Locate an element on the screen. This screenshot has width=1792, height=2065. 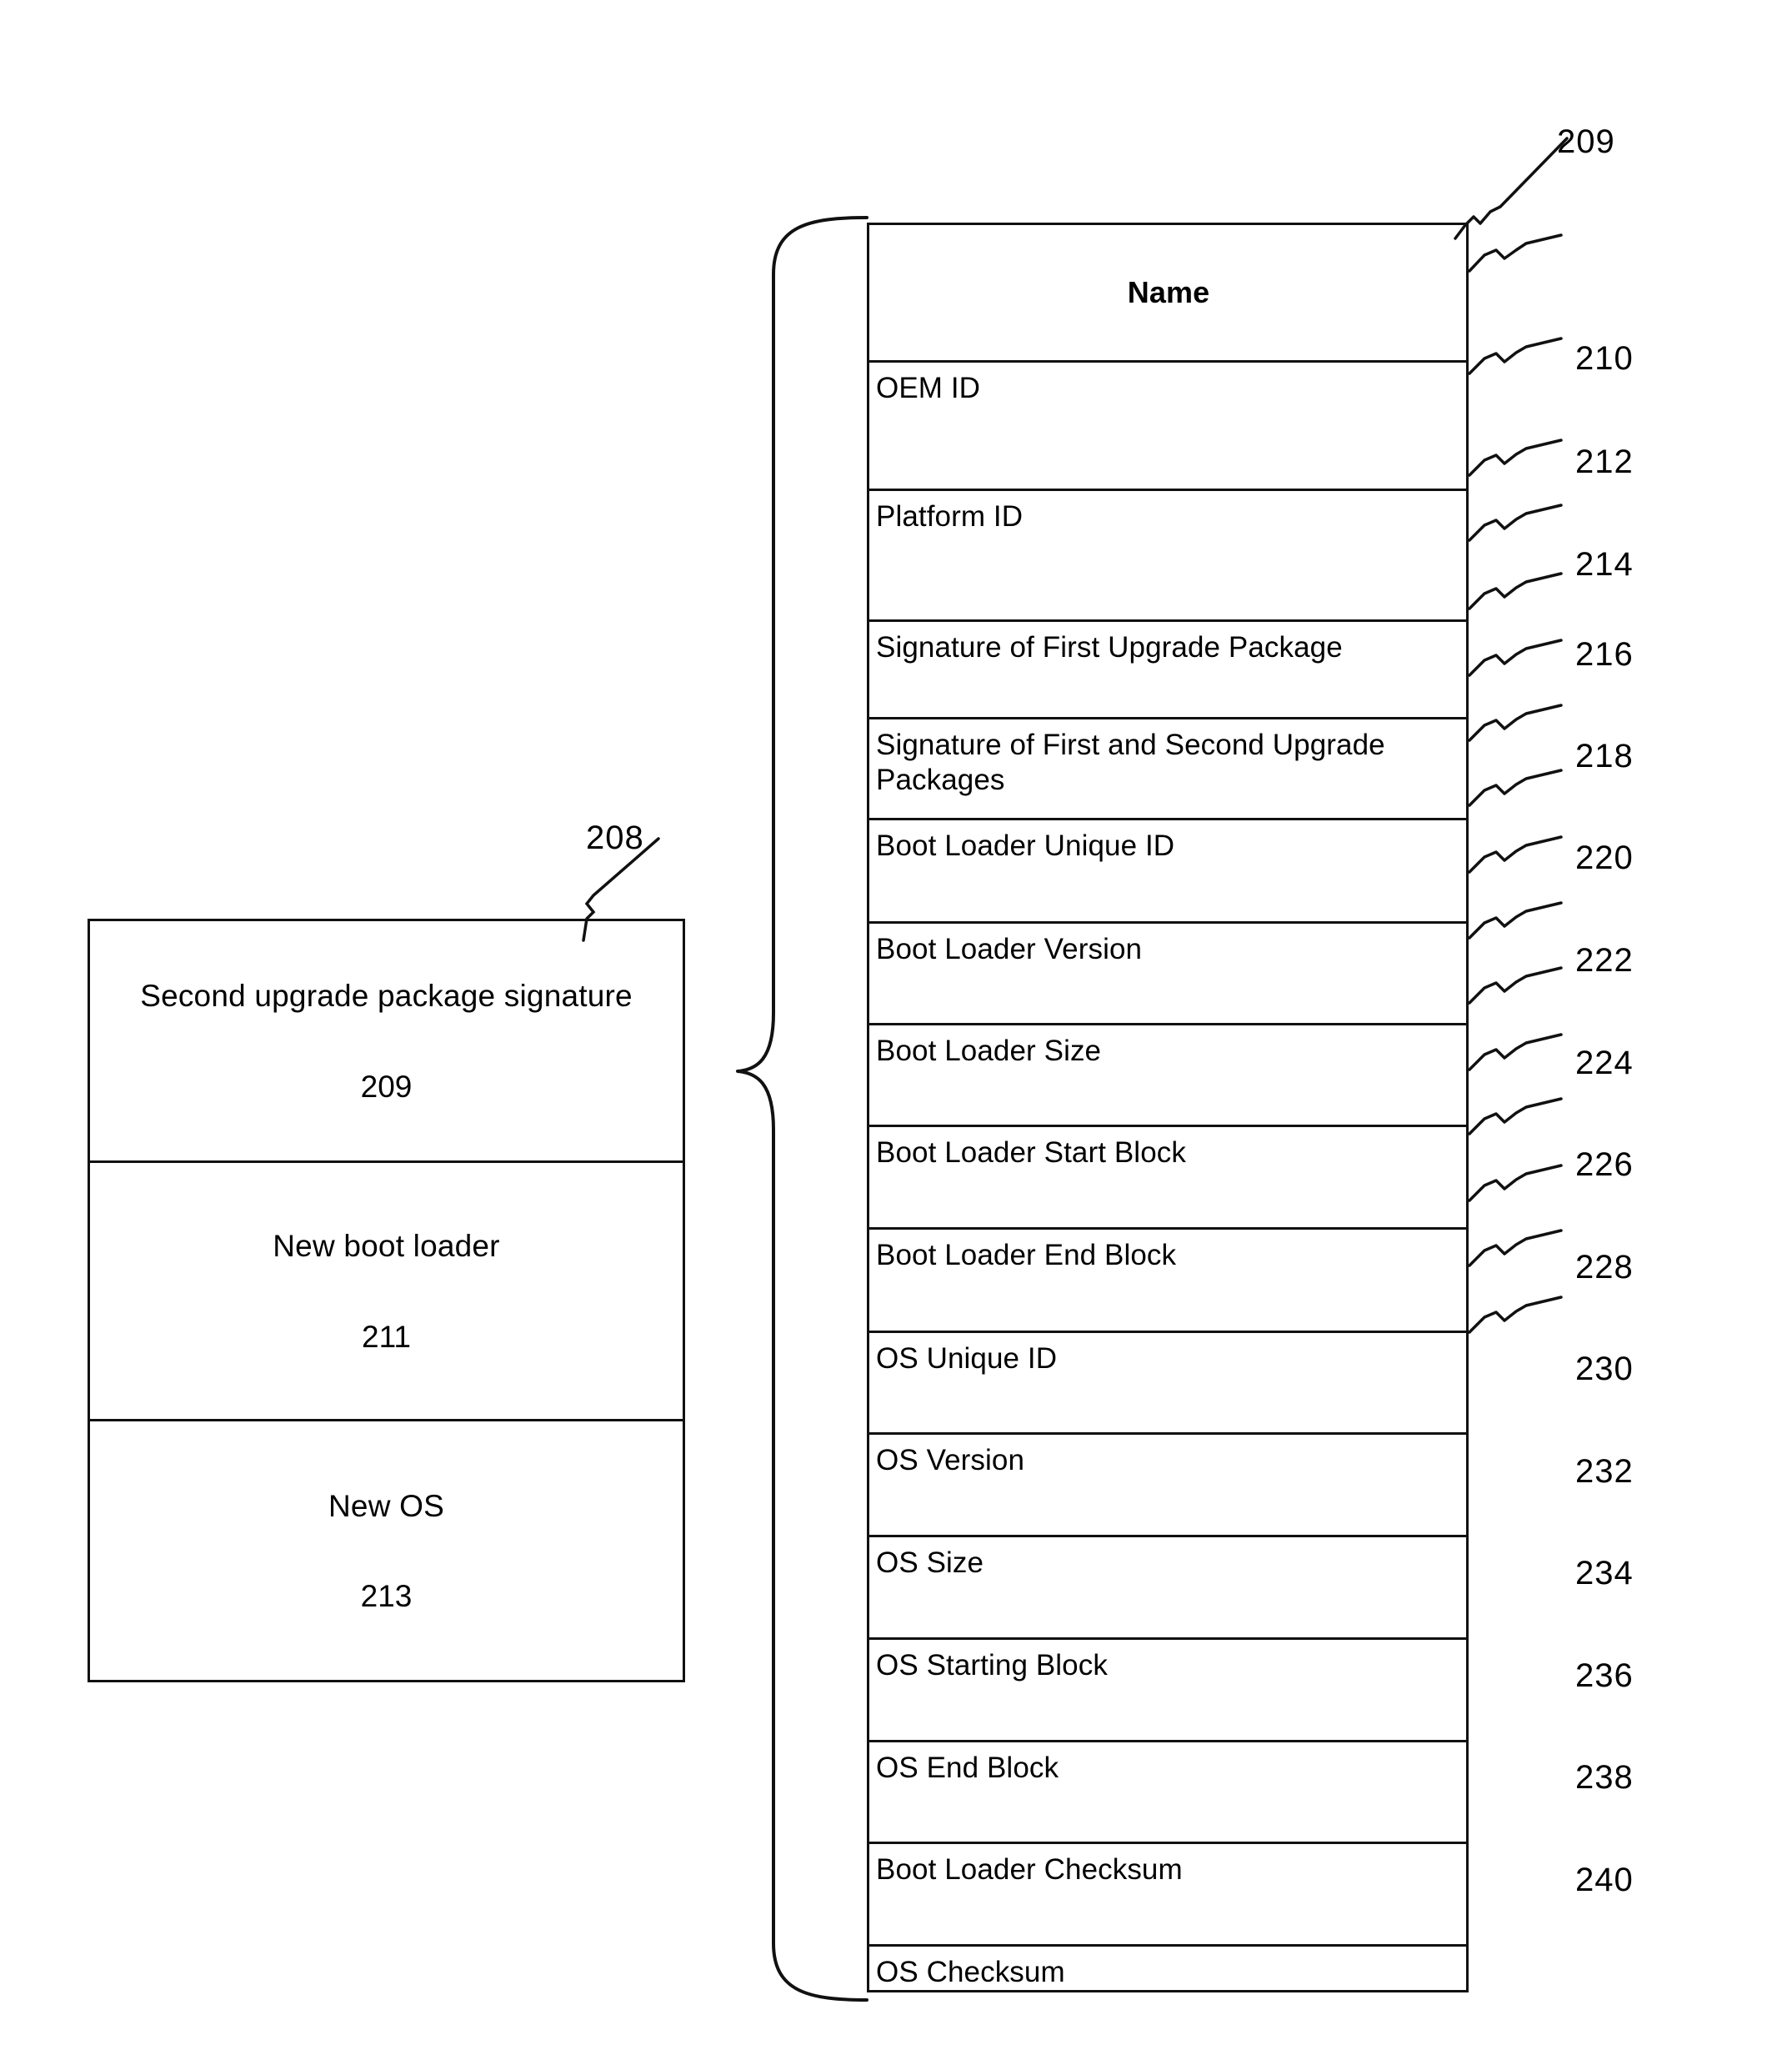
package-cell-ref: 213 is located at coordinates (387, 1596).